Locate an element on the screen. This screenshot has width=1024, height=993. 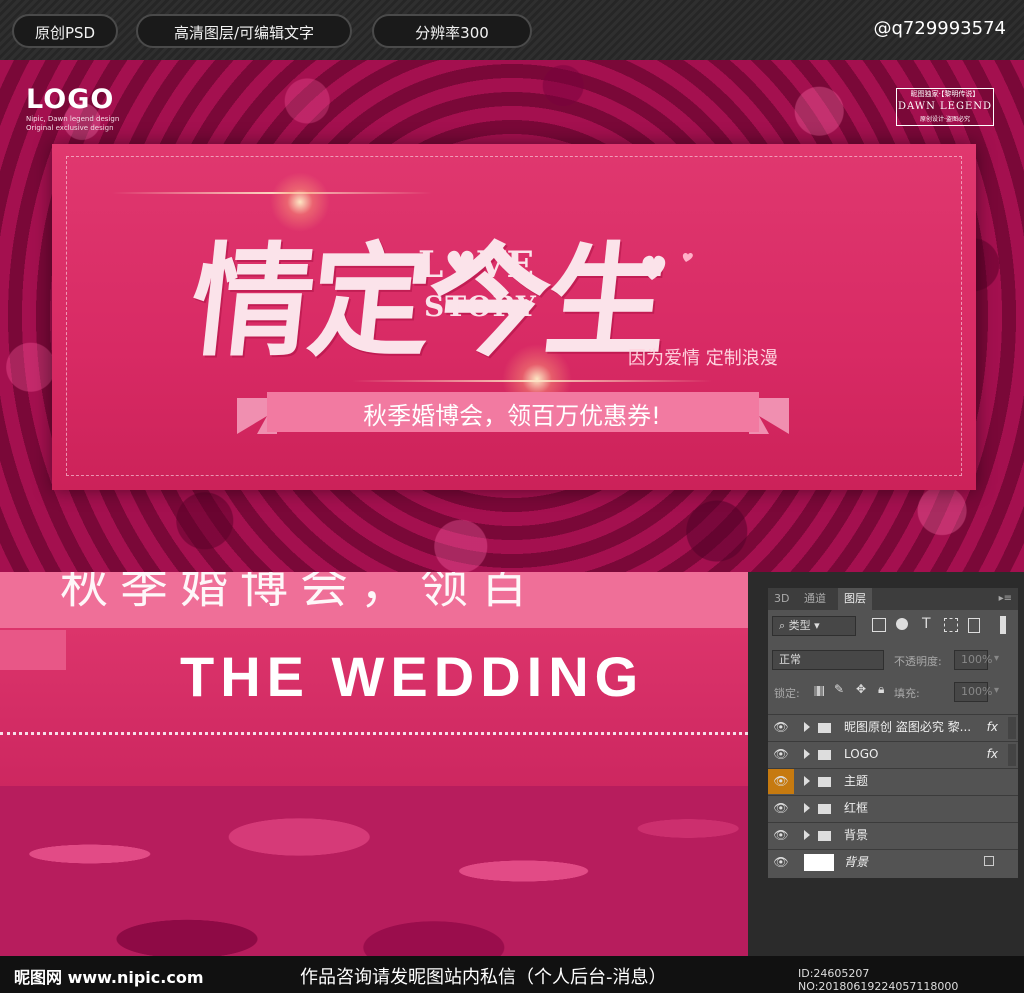
site-watermark: 昵图网 www.nipic.com is located at coordinates (109, 977).